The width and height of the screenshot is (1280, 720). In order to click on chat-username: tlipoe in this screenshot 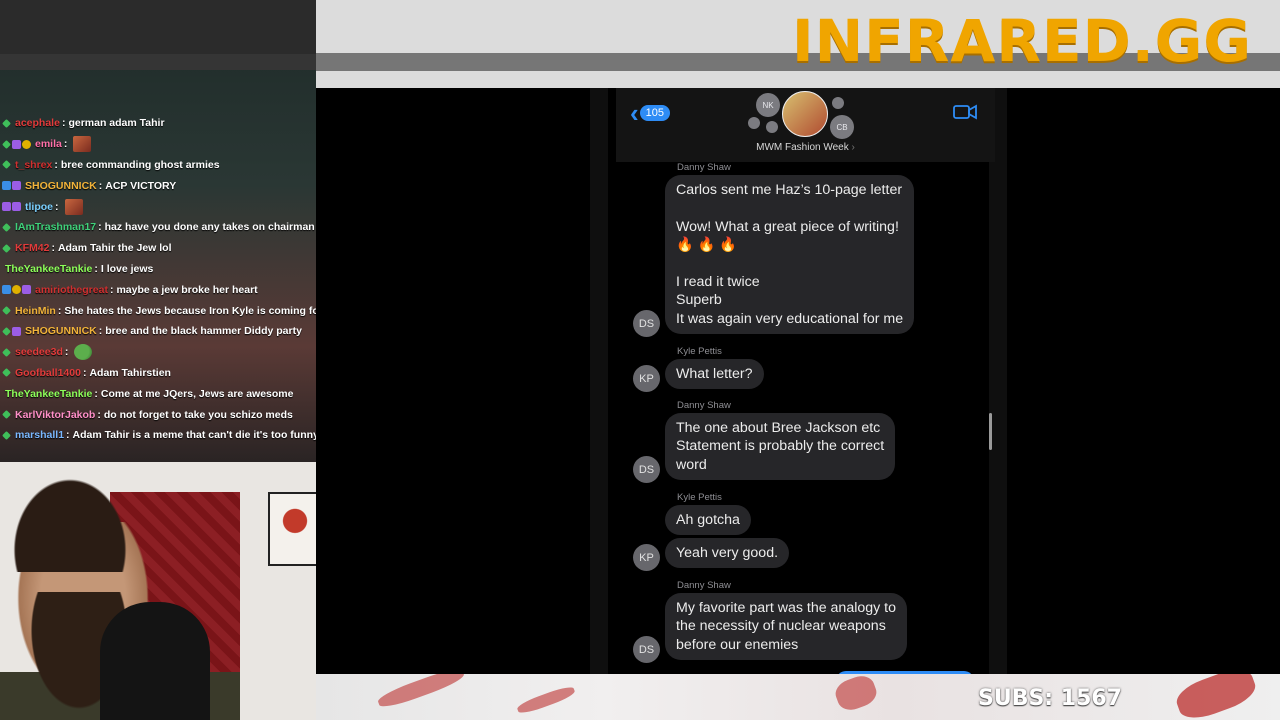, I will do `click(39, 207)`.